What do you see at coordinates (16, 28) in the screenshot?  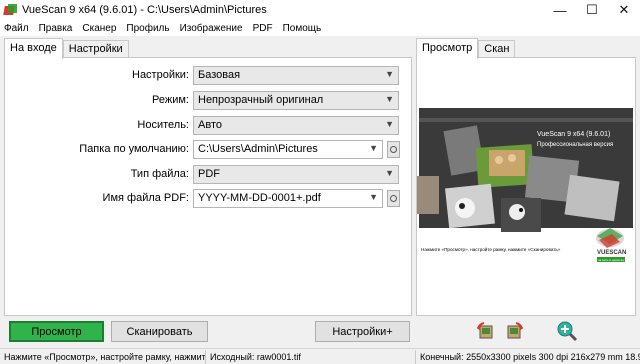 I see `menu-file: Файл` at bounding box center [16, 28].